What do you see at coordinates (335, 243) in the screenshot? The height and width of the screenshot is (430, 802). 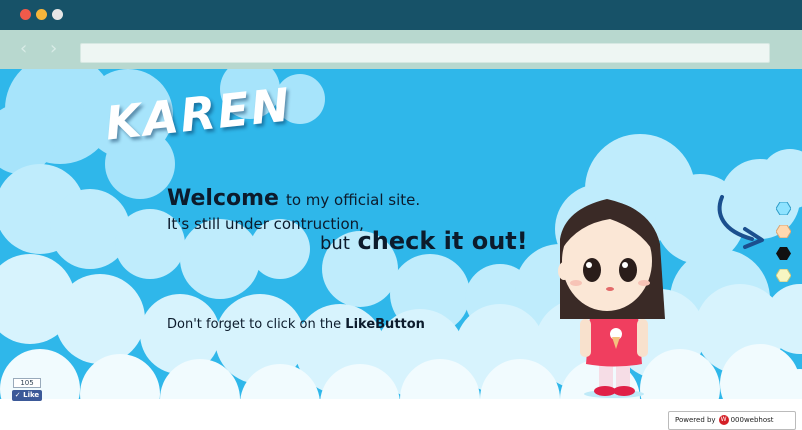 I see `but-word: but` at bounding box center [335, 243].